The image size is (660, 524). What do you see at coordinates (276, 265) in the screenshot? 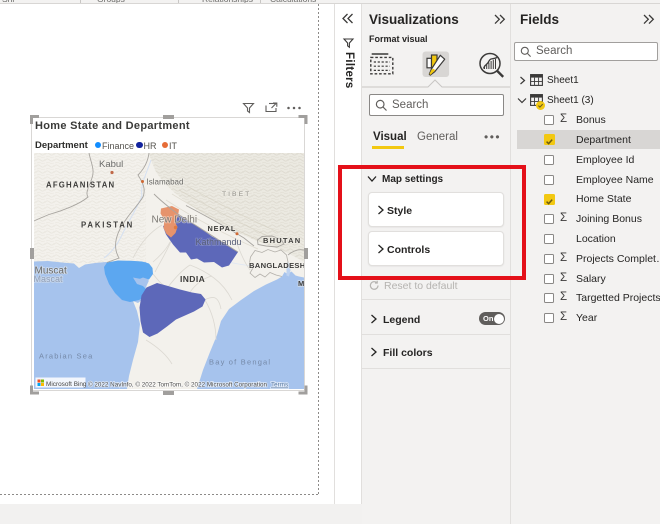
I see `svg-text: BANGLADESH` at bounding box center [276, 265].